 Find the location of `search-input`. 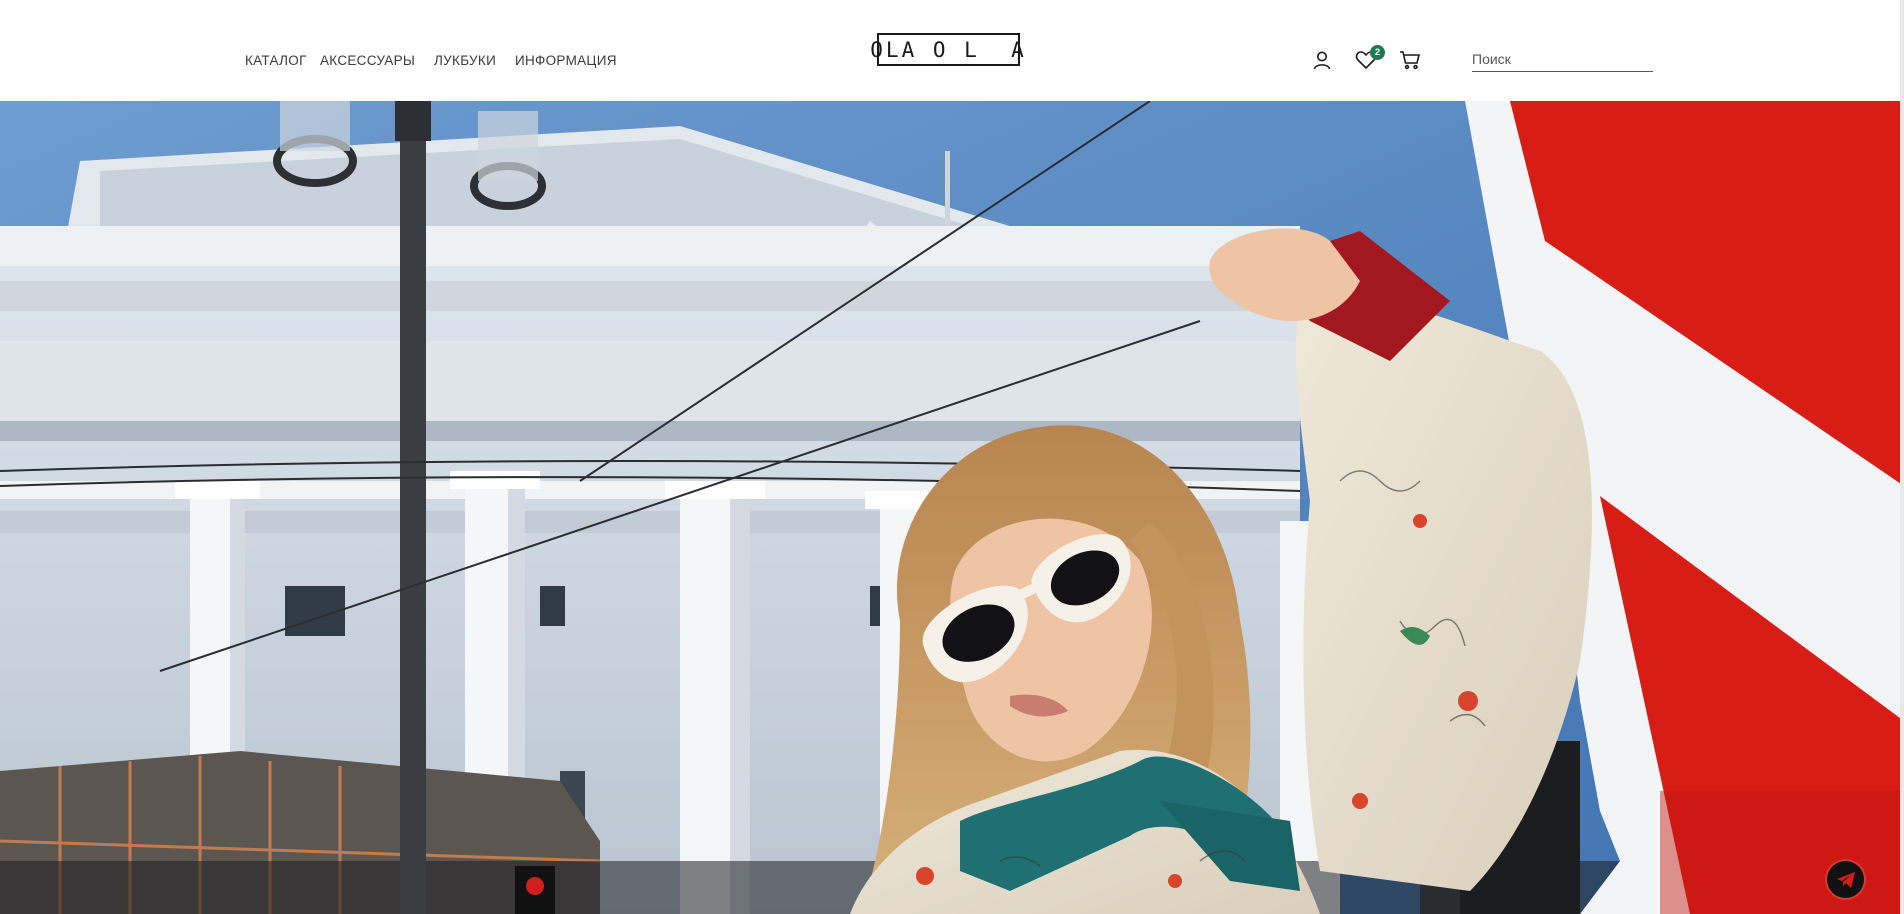

search-input is located at coordinates (1562, 59).